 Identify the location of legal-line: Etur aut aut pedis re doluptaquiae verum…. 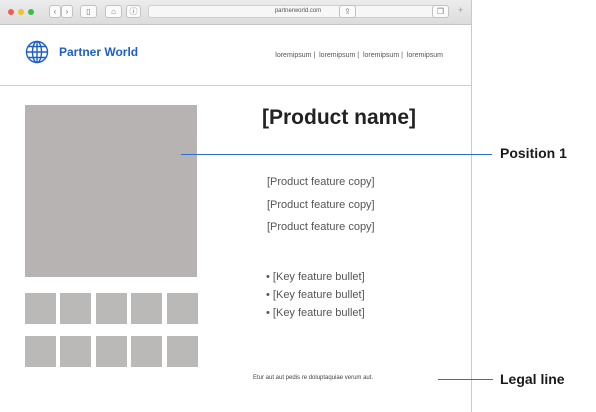
(313, 378).